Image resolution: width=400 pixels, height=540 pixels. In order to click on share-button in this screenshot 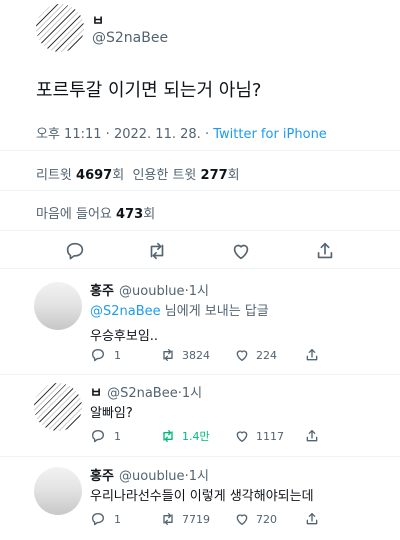, I will do `click(325, 253)`.